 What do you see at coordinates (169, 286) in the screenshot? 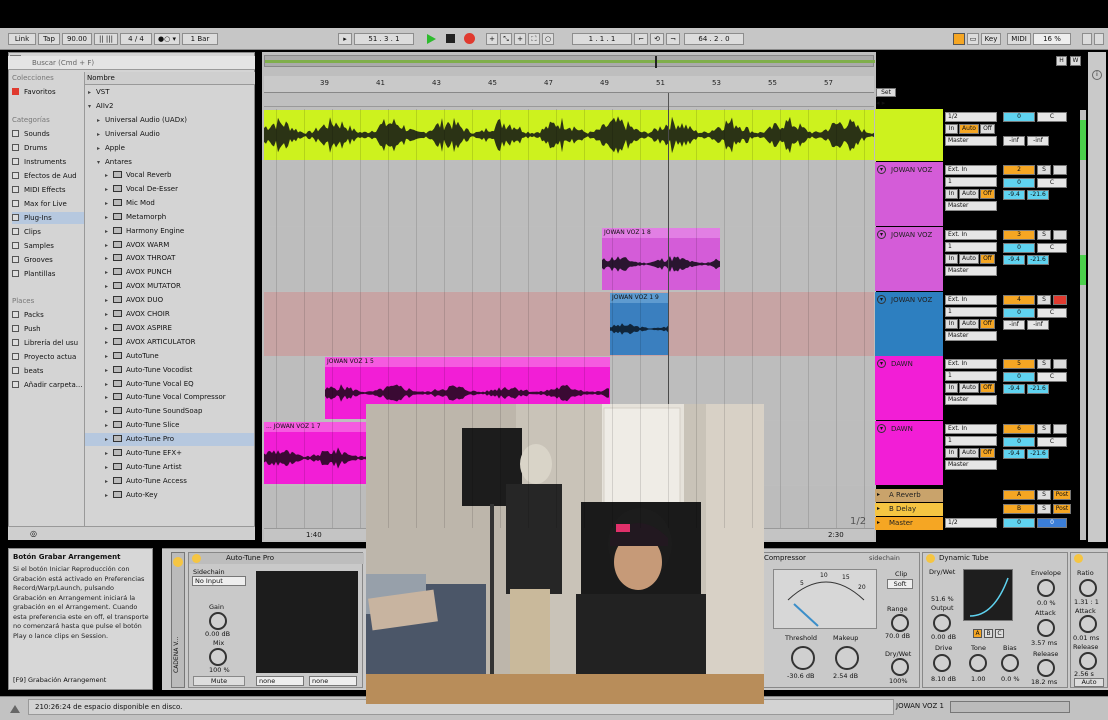
I see `plugin-item: ▸ AVOX MUTATOR` at bounding box center [169, 286].